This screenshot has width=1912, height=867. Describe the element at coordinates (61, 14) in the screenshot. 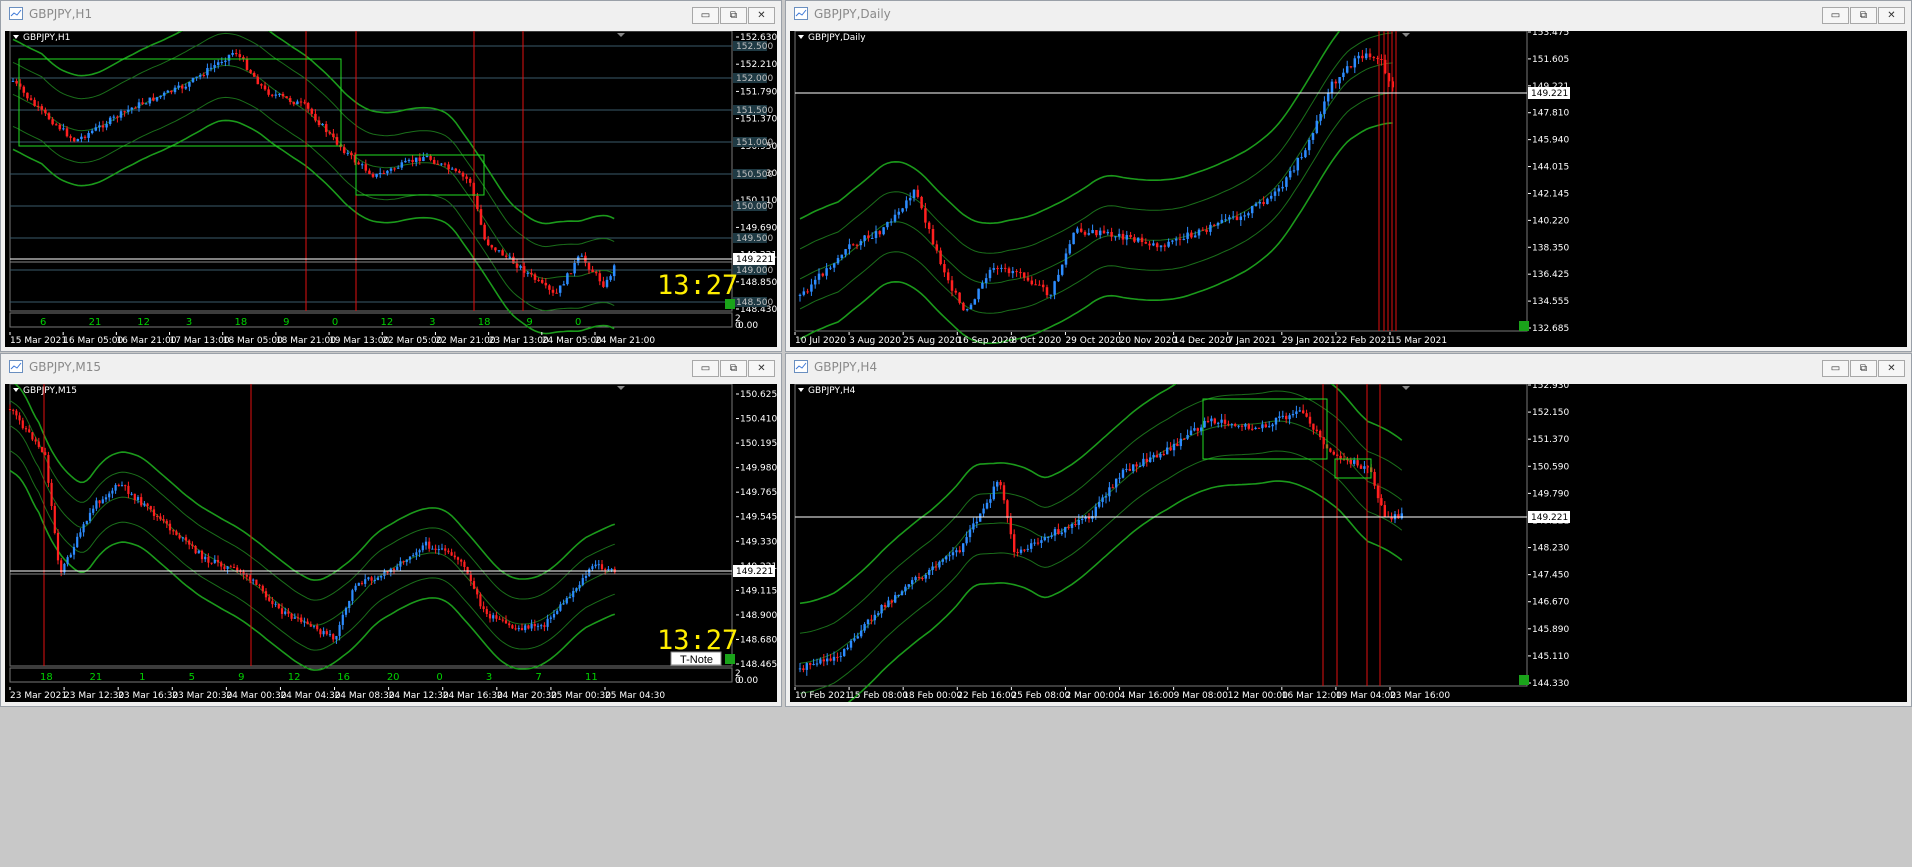

I see `window-title: GBPJPY,H1` at that location.